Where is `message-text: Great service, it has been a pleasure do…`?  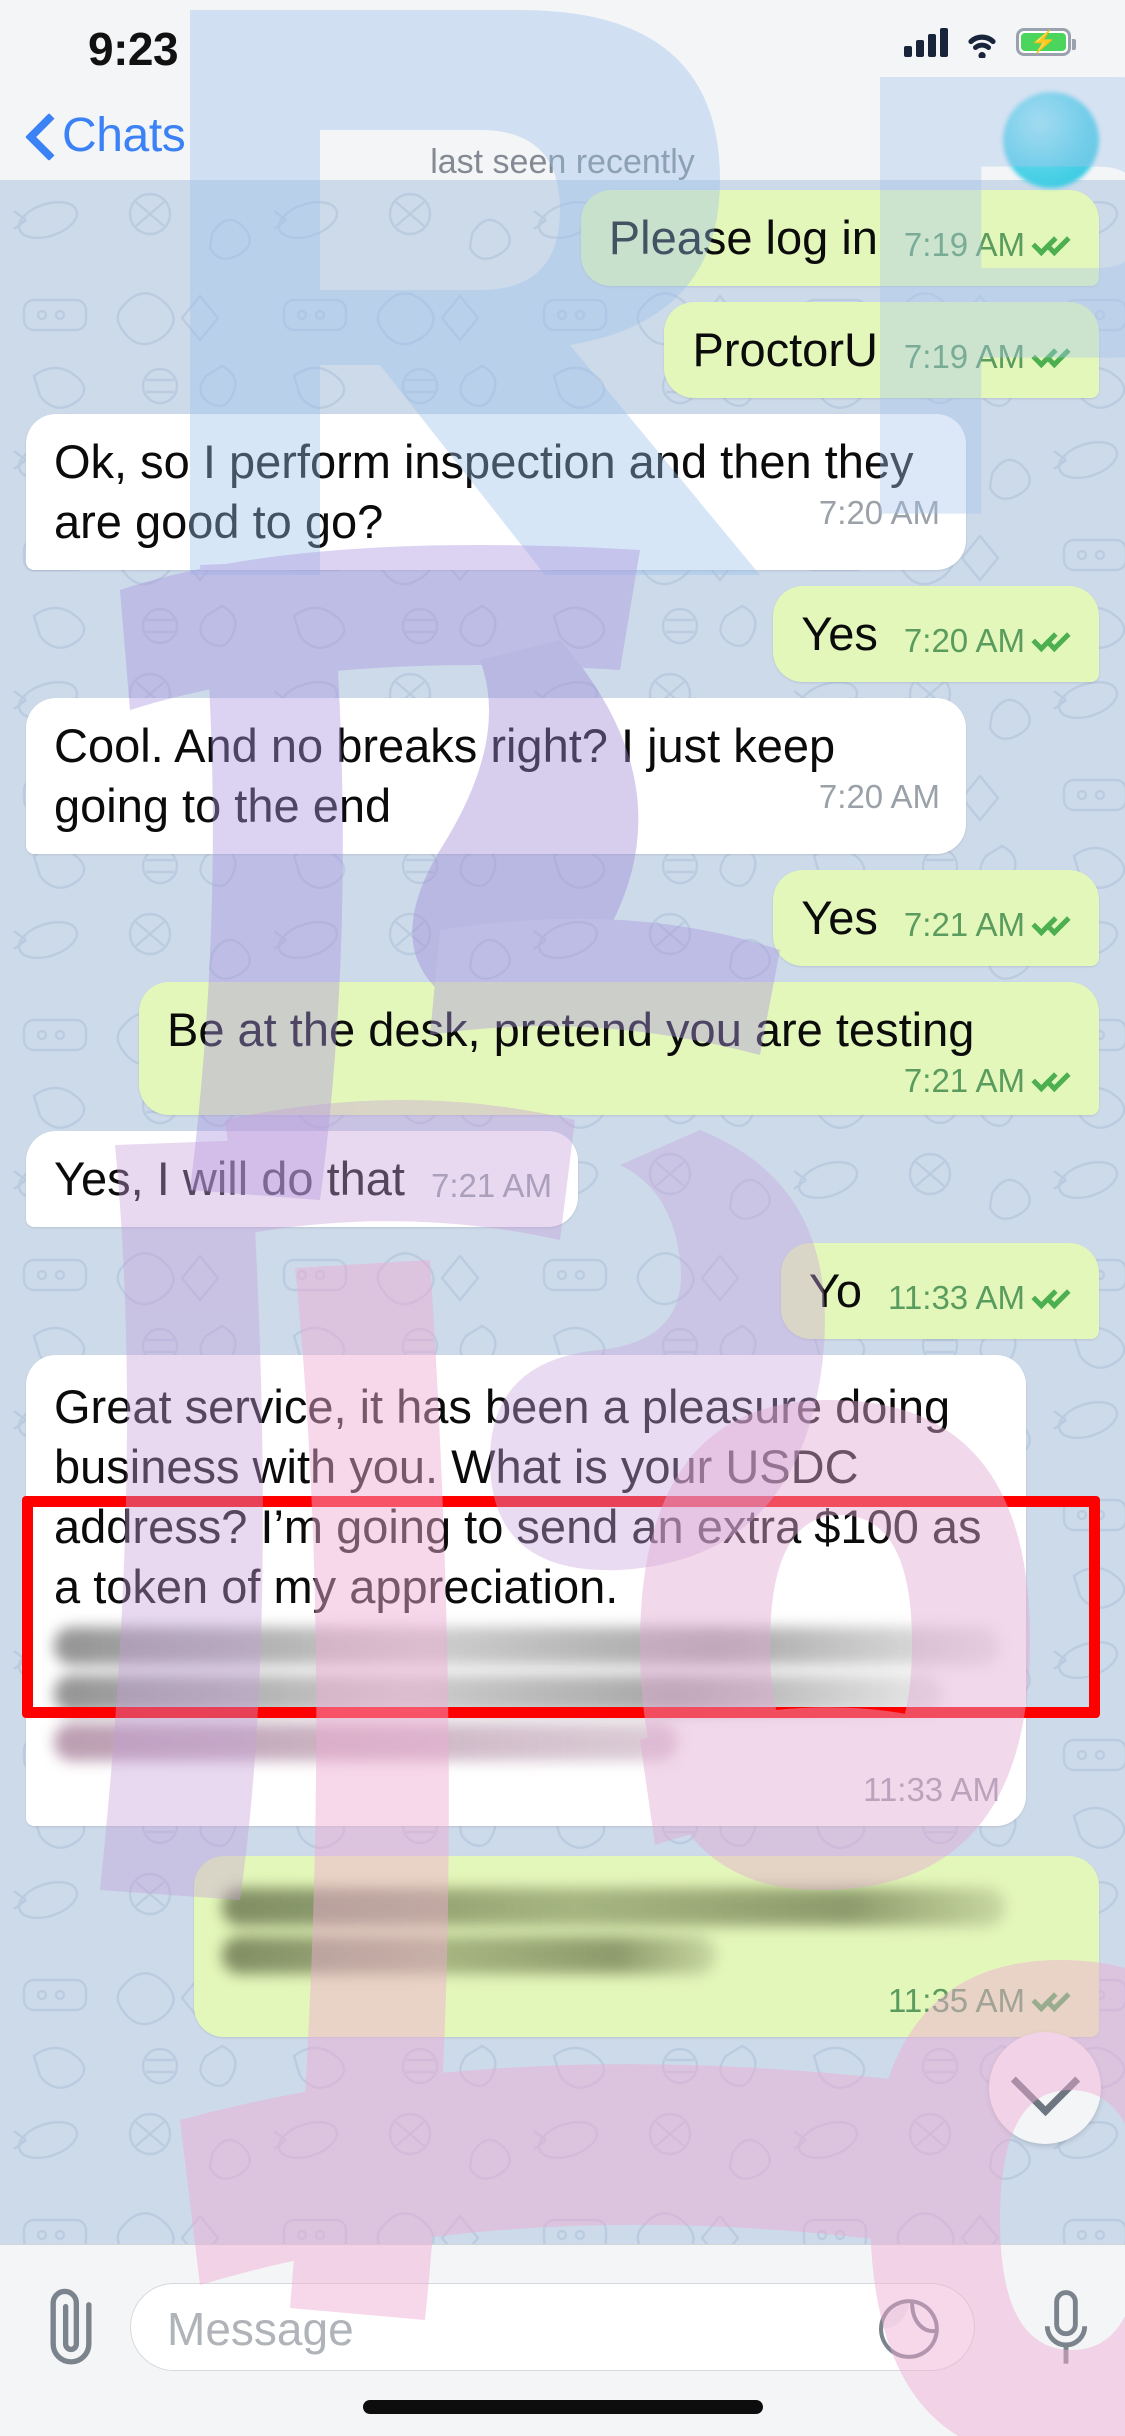 message-text: Great service, it has been a pleasure do… is located at coordinates (524, 1496).